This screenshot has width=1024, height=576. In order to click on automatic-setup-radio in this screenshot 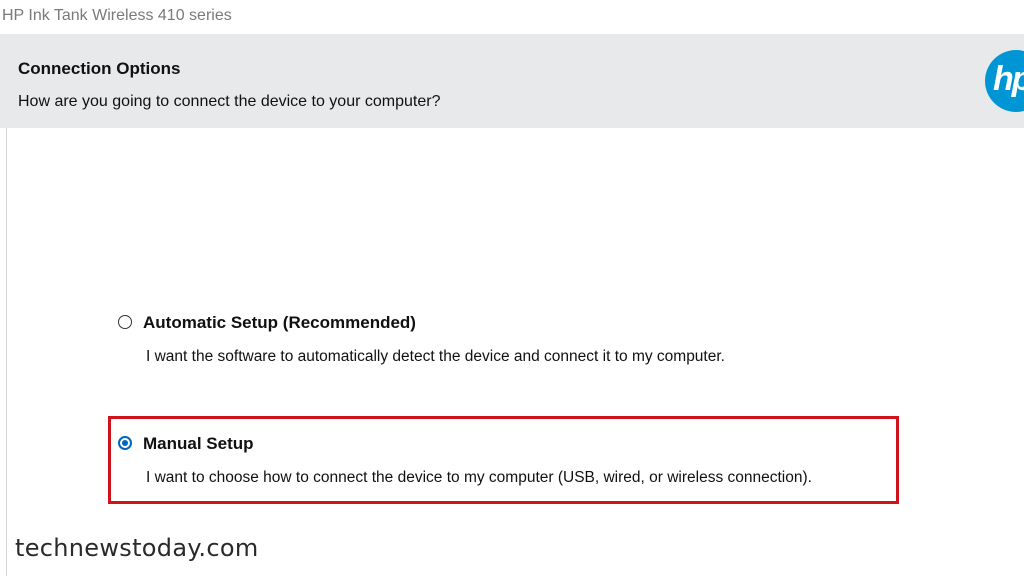, I will do `click(125, 322)`.